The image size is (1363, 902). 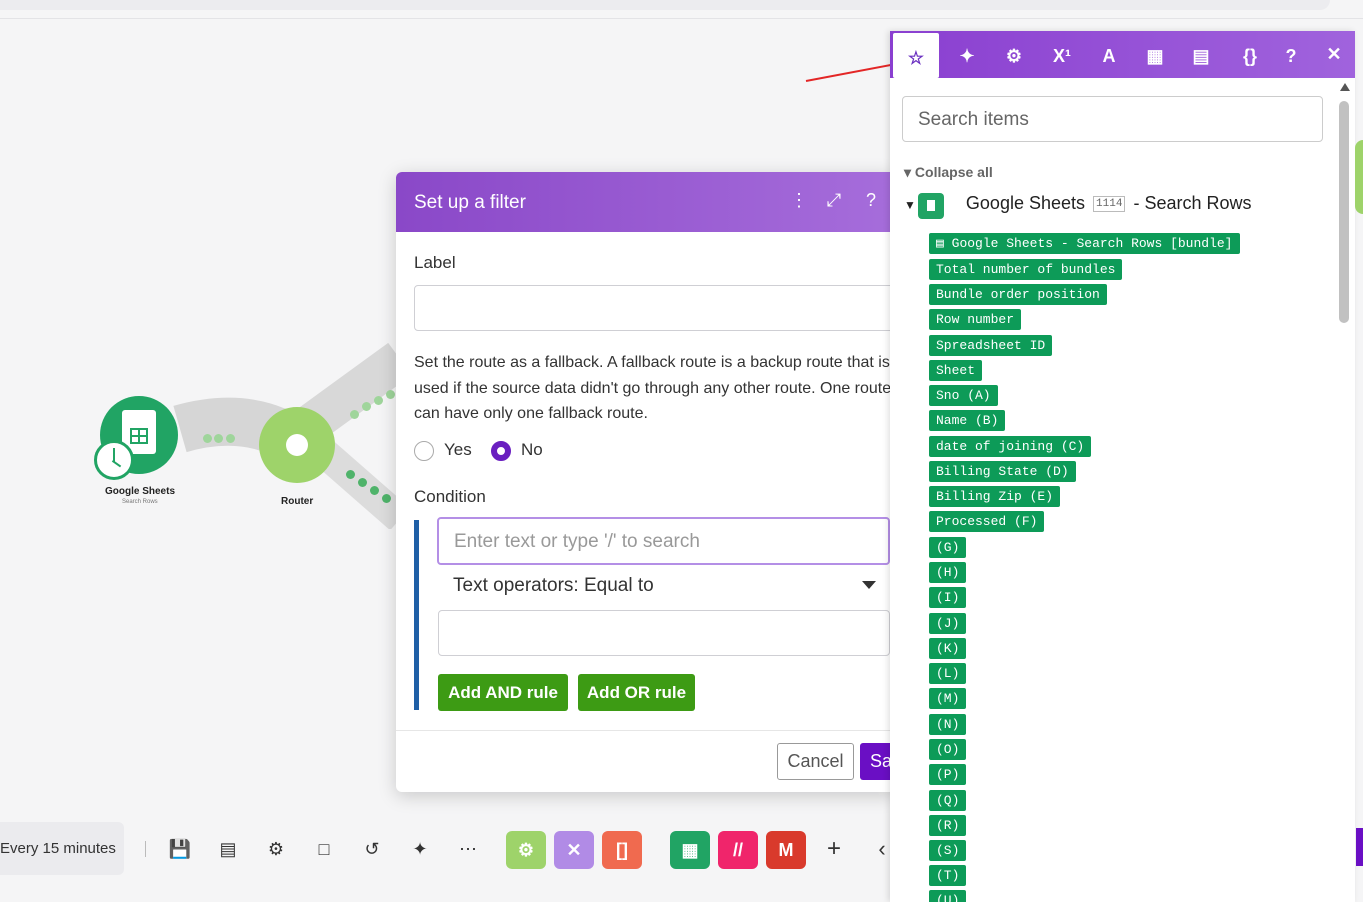 I want to click on node-label-router: Router, so click(x=297, y=501).